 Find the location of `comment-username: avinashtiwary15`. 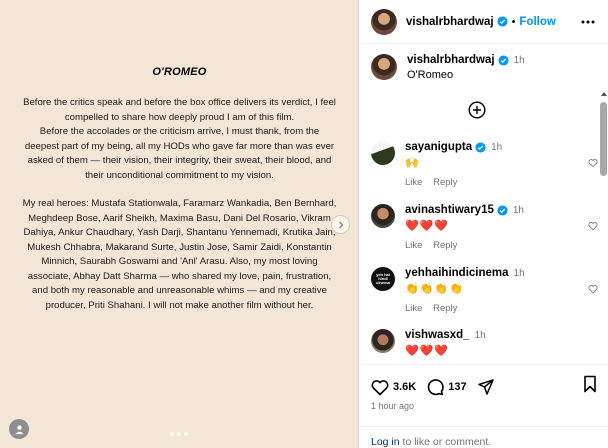

comment-username: avinashtiwary15 is located at coordinates (449, 210).